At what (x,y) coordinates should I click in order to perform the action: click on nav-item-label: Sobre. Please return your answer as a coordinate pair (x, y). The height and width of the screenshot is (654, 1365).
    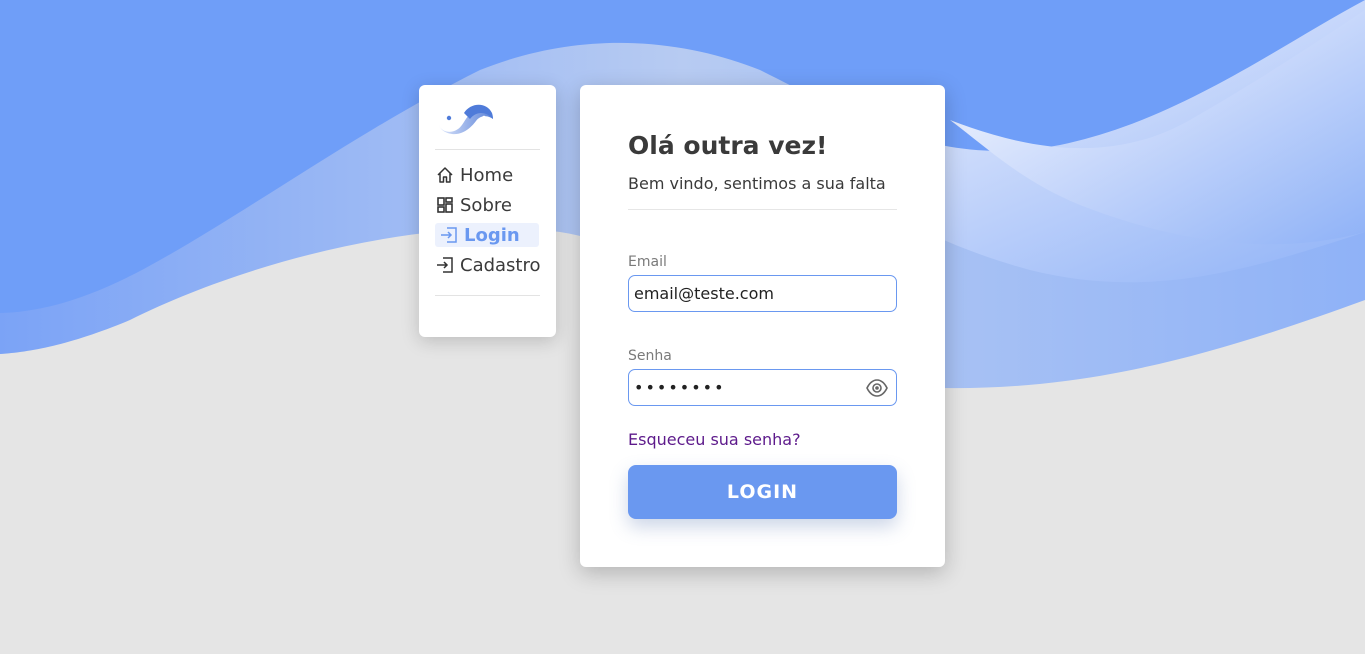
    Looking at the image, I should click on (486, 205).